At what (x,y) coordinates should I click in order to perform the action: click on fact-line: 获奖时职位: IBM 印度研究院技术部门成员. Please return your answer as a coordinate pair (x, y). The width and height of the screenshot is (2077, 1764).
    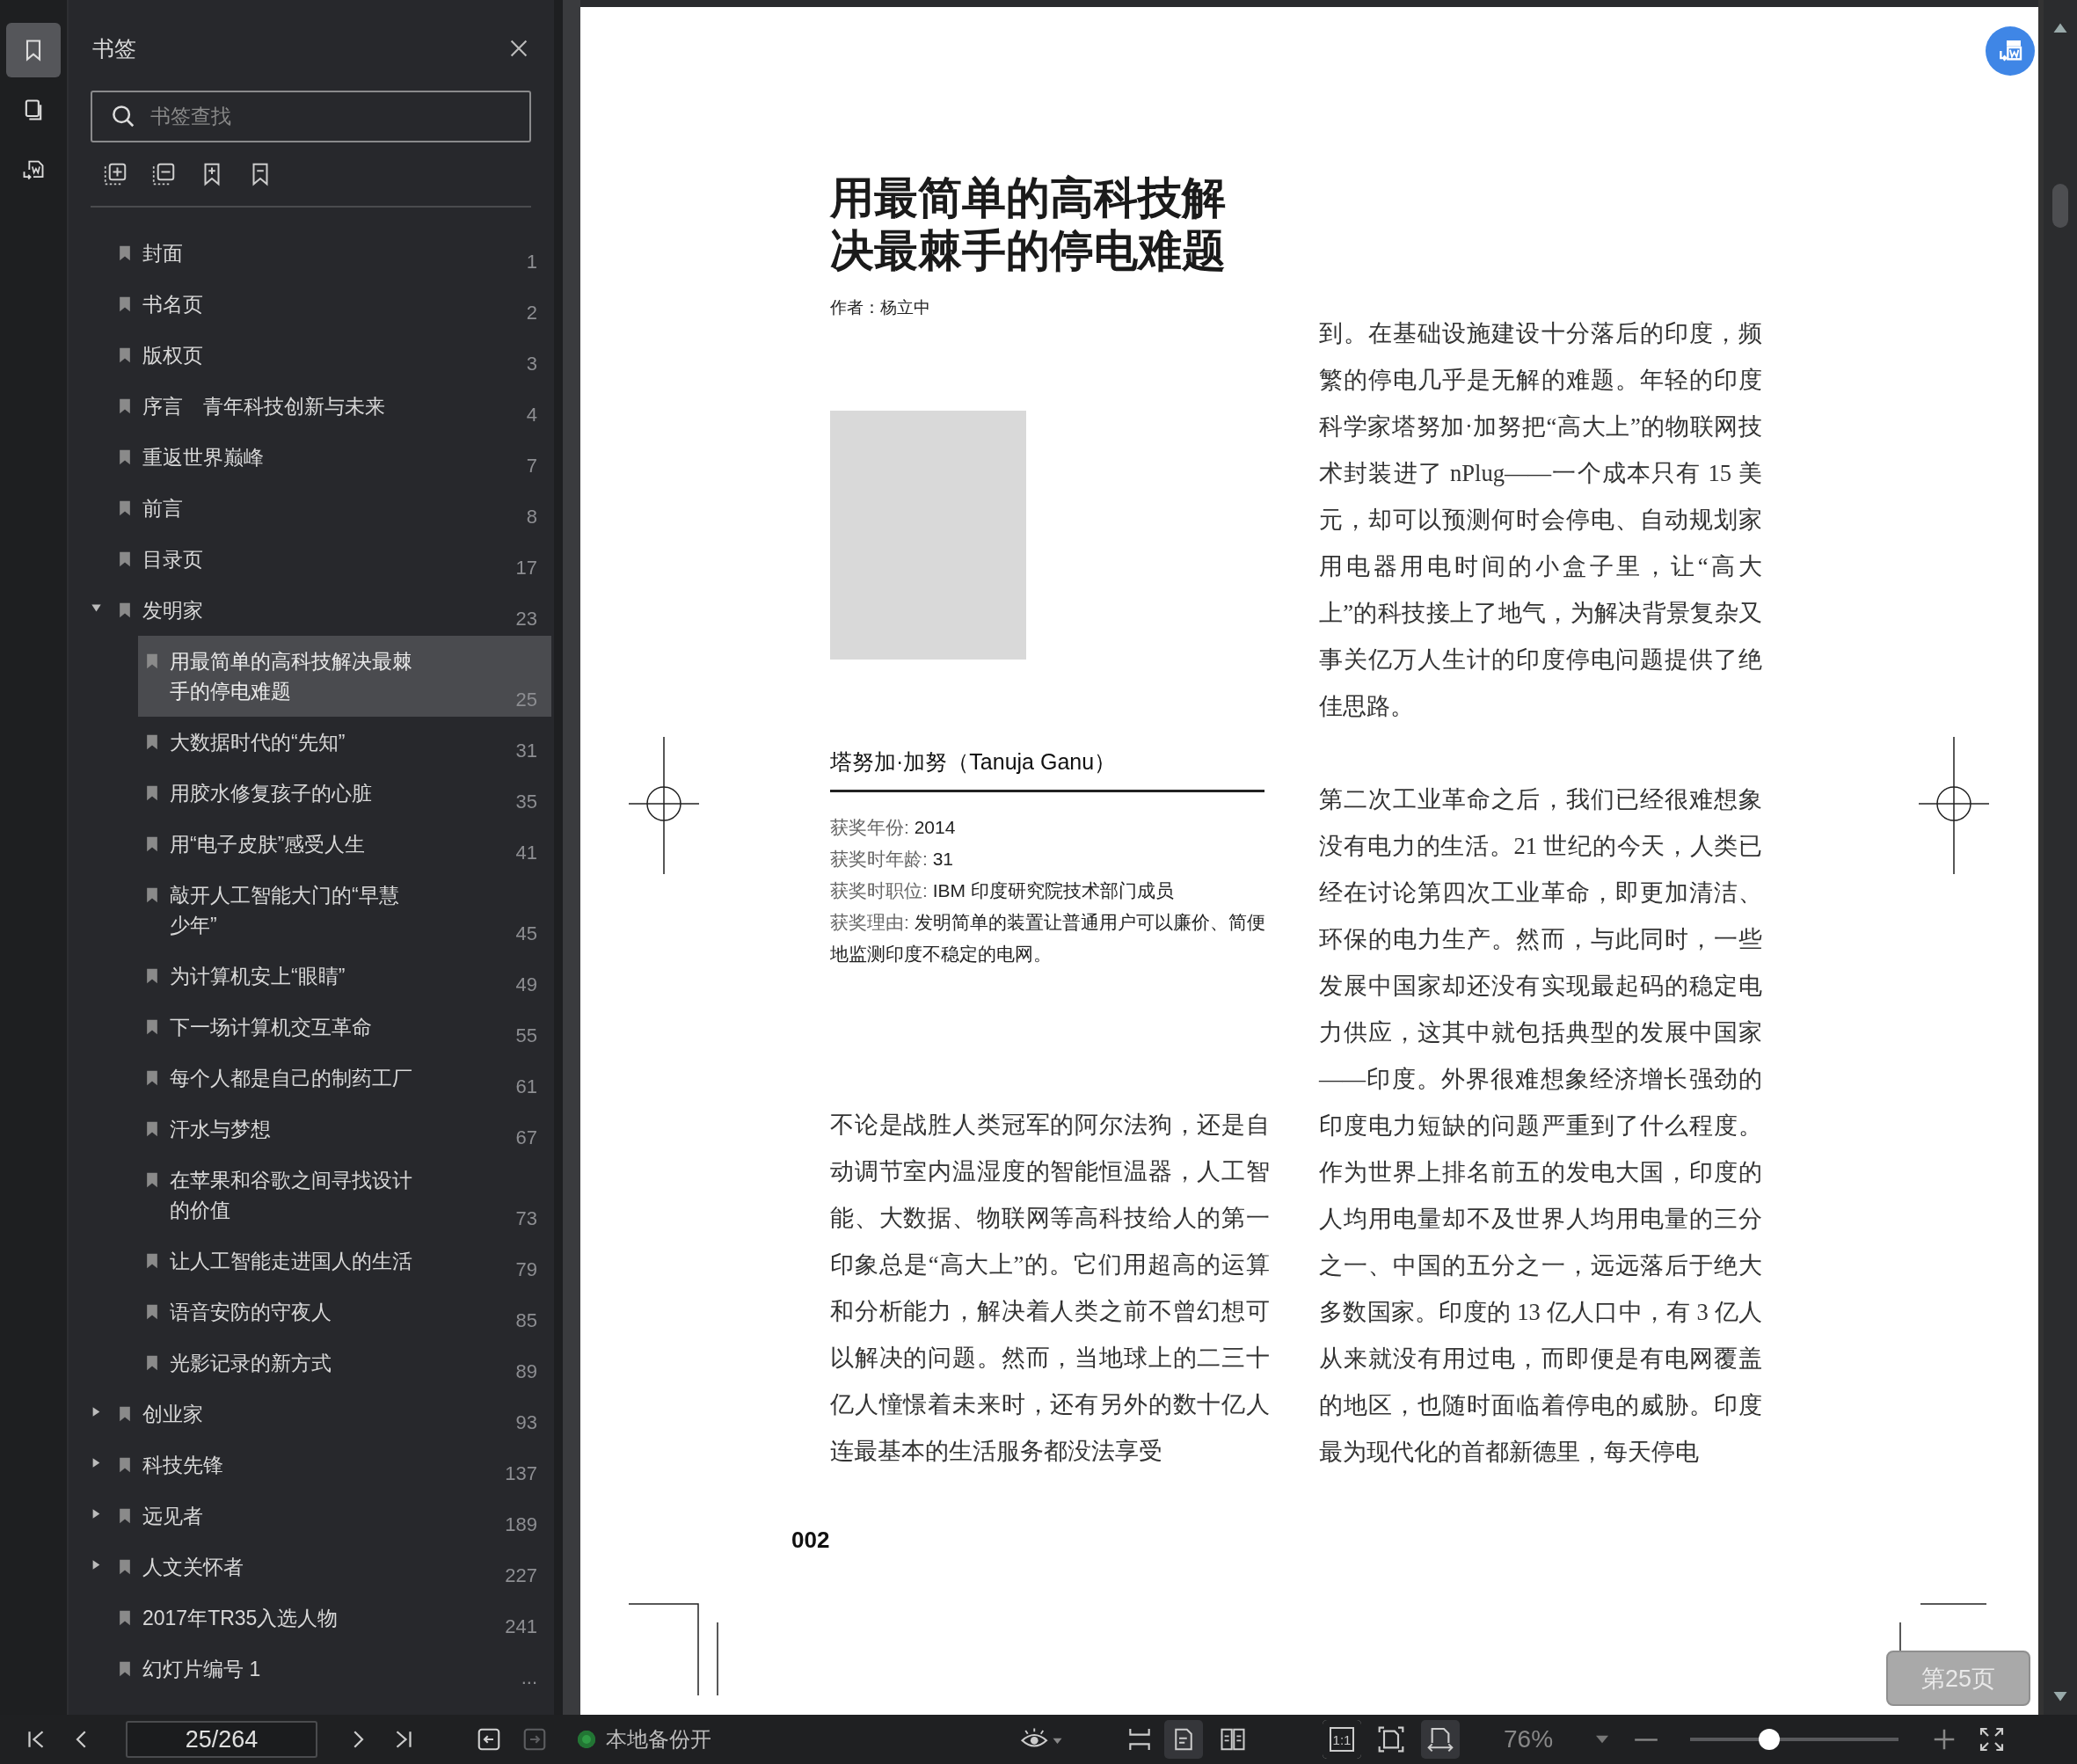
    Looking at the image, I should click on (1002, 890).